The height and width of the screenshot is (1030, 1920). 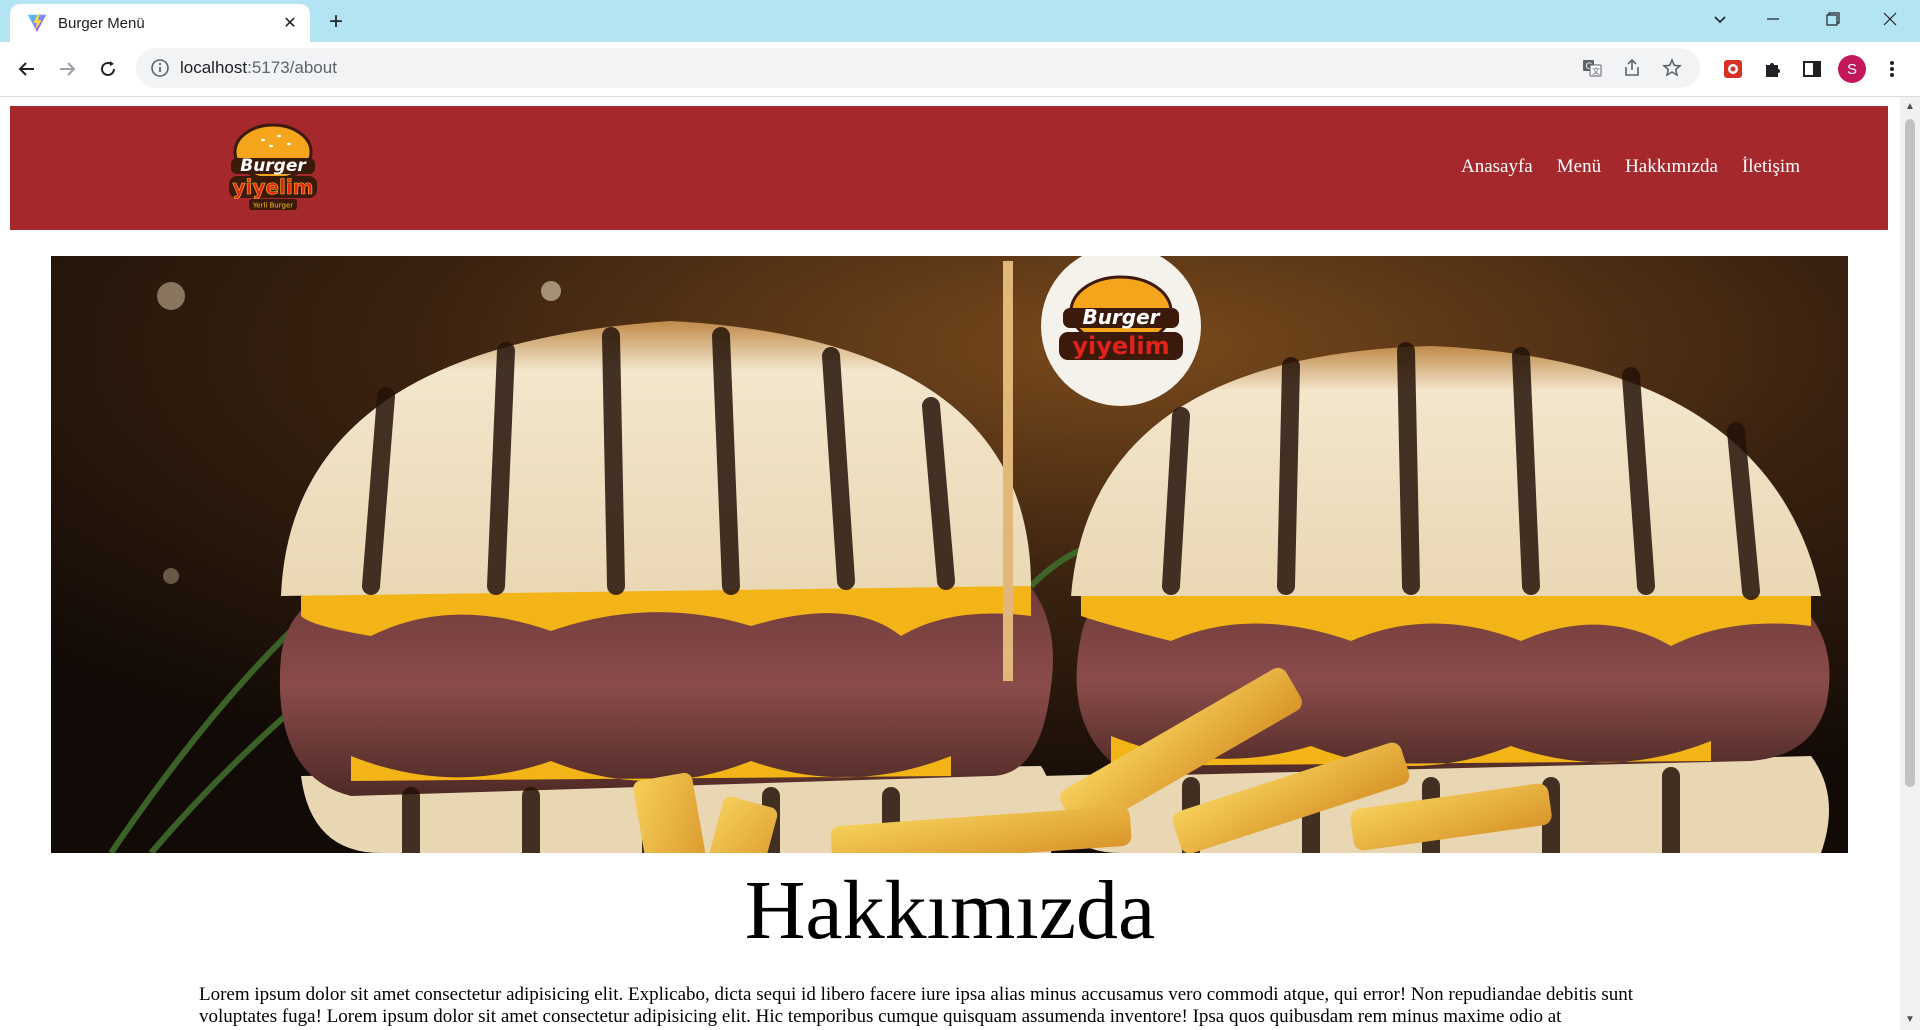 I want to click on forward-icon, so click(x=67, y=69).